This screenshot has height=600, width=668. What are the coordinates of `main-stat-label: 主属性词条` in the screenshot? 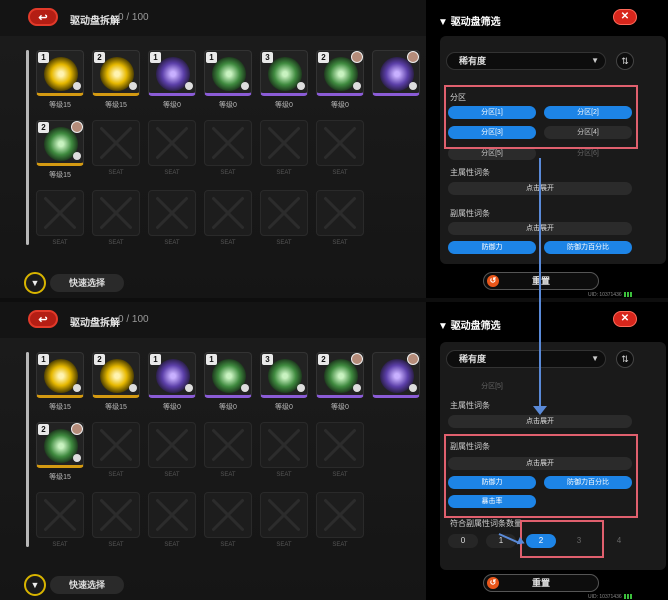 It's located at (470, 405).